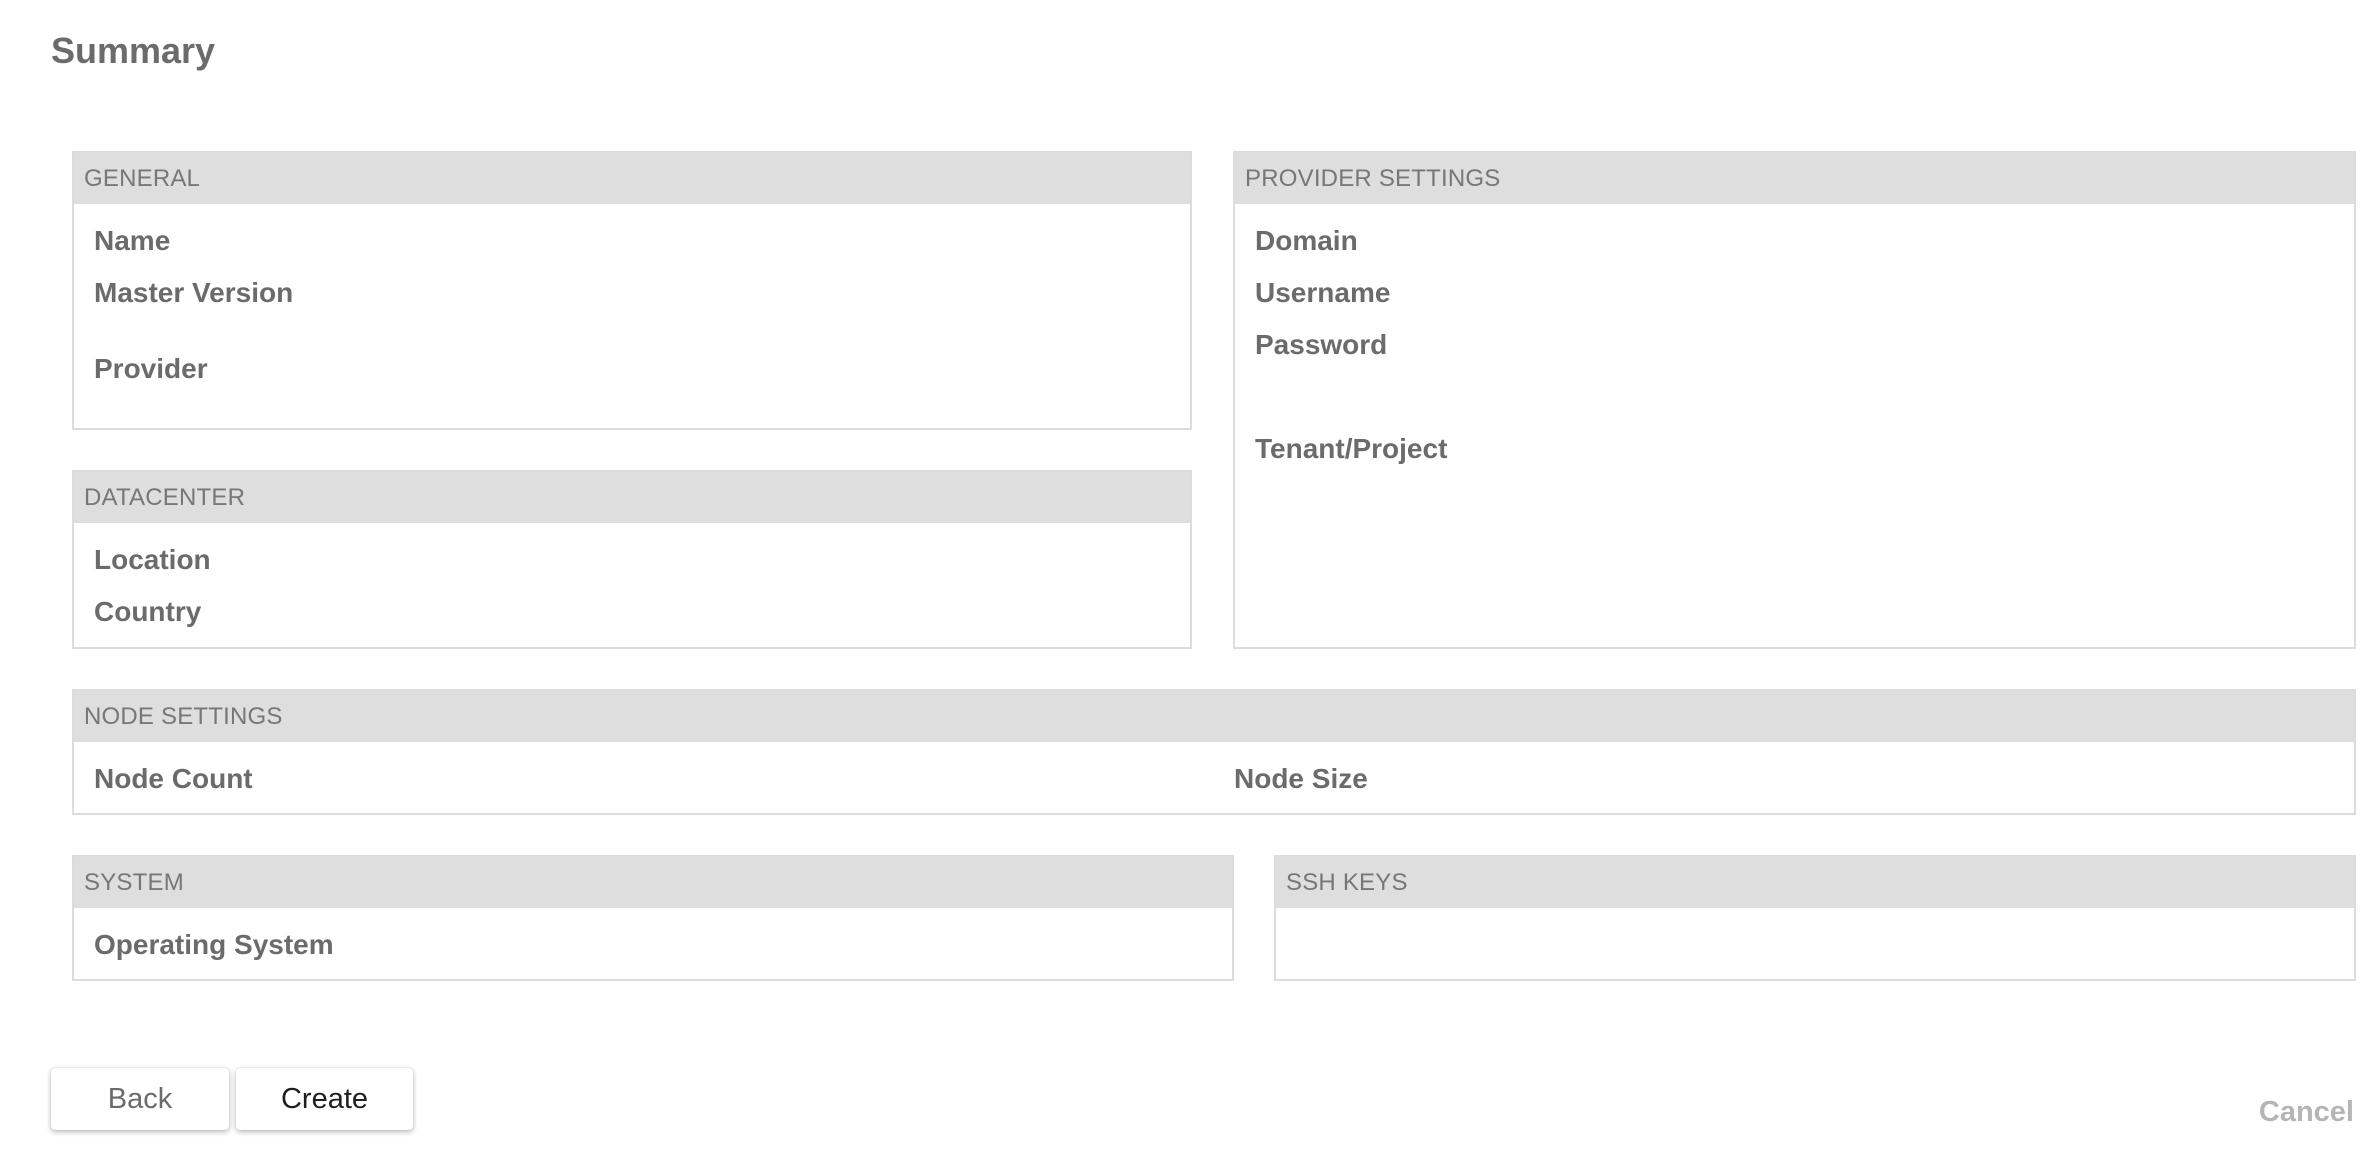  Describe the element at coordinates (132, 240) in the screenshot. I see `name-label: Name` at that location.